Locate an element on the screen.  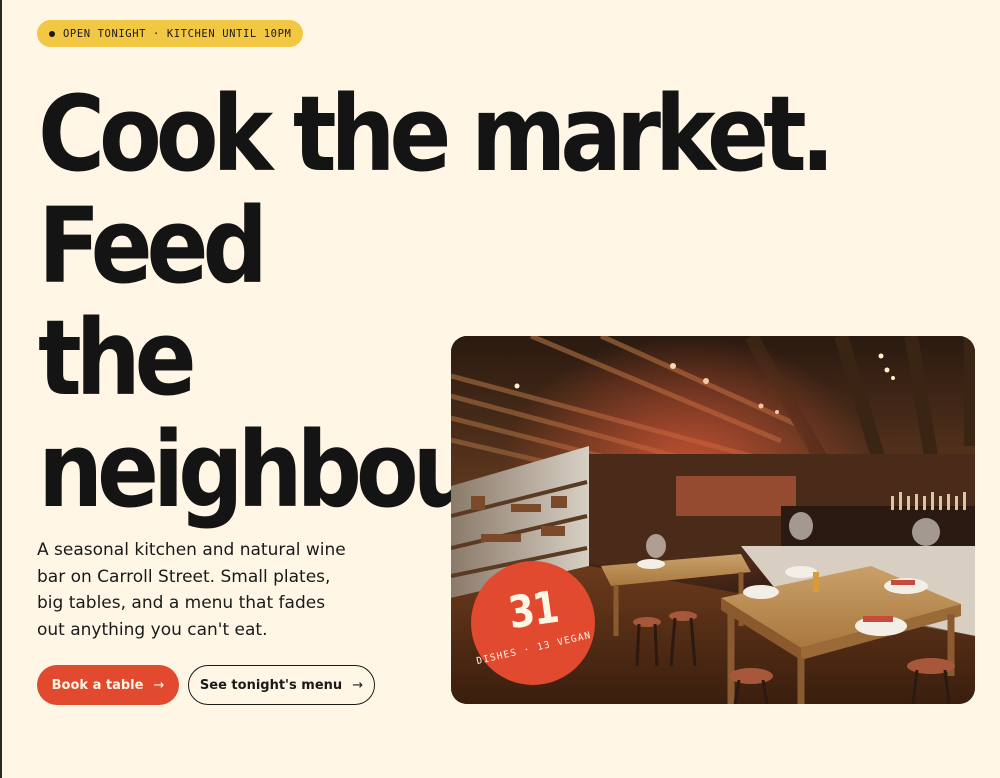
see-menu-button: See tonight's menu → is located at coordinates (281, 685).